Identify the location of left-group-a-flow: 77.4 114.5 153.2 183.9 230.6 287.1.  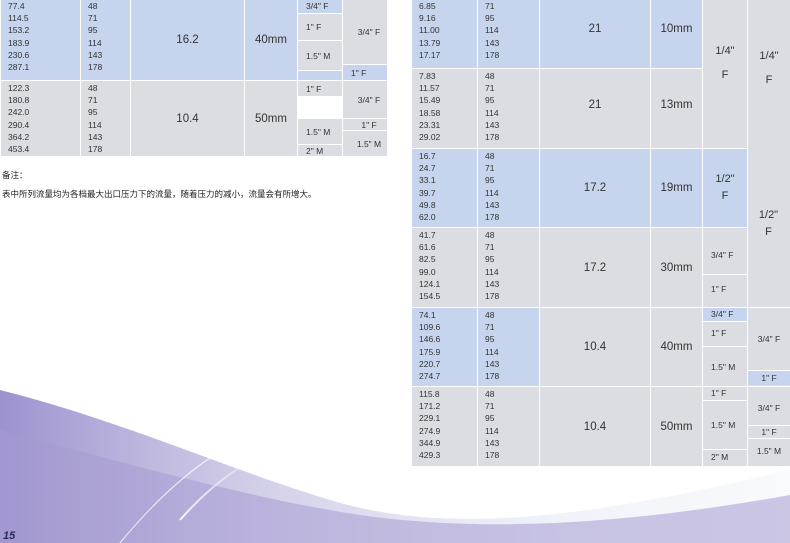
(40, 40).